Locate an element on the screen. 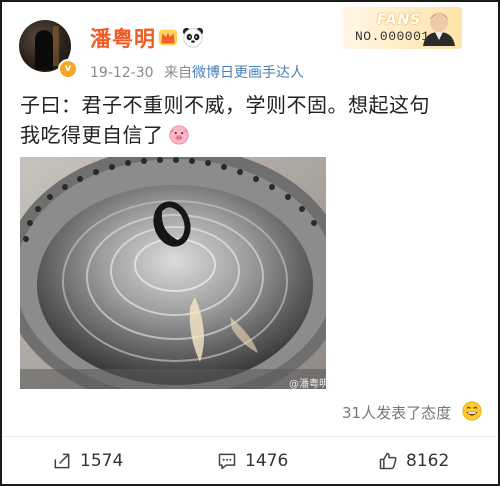  thumbs-up-icon is located at coordinates (388, 461).